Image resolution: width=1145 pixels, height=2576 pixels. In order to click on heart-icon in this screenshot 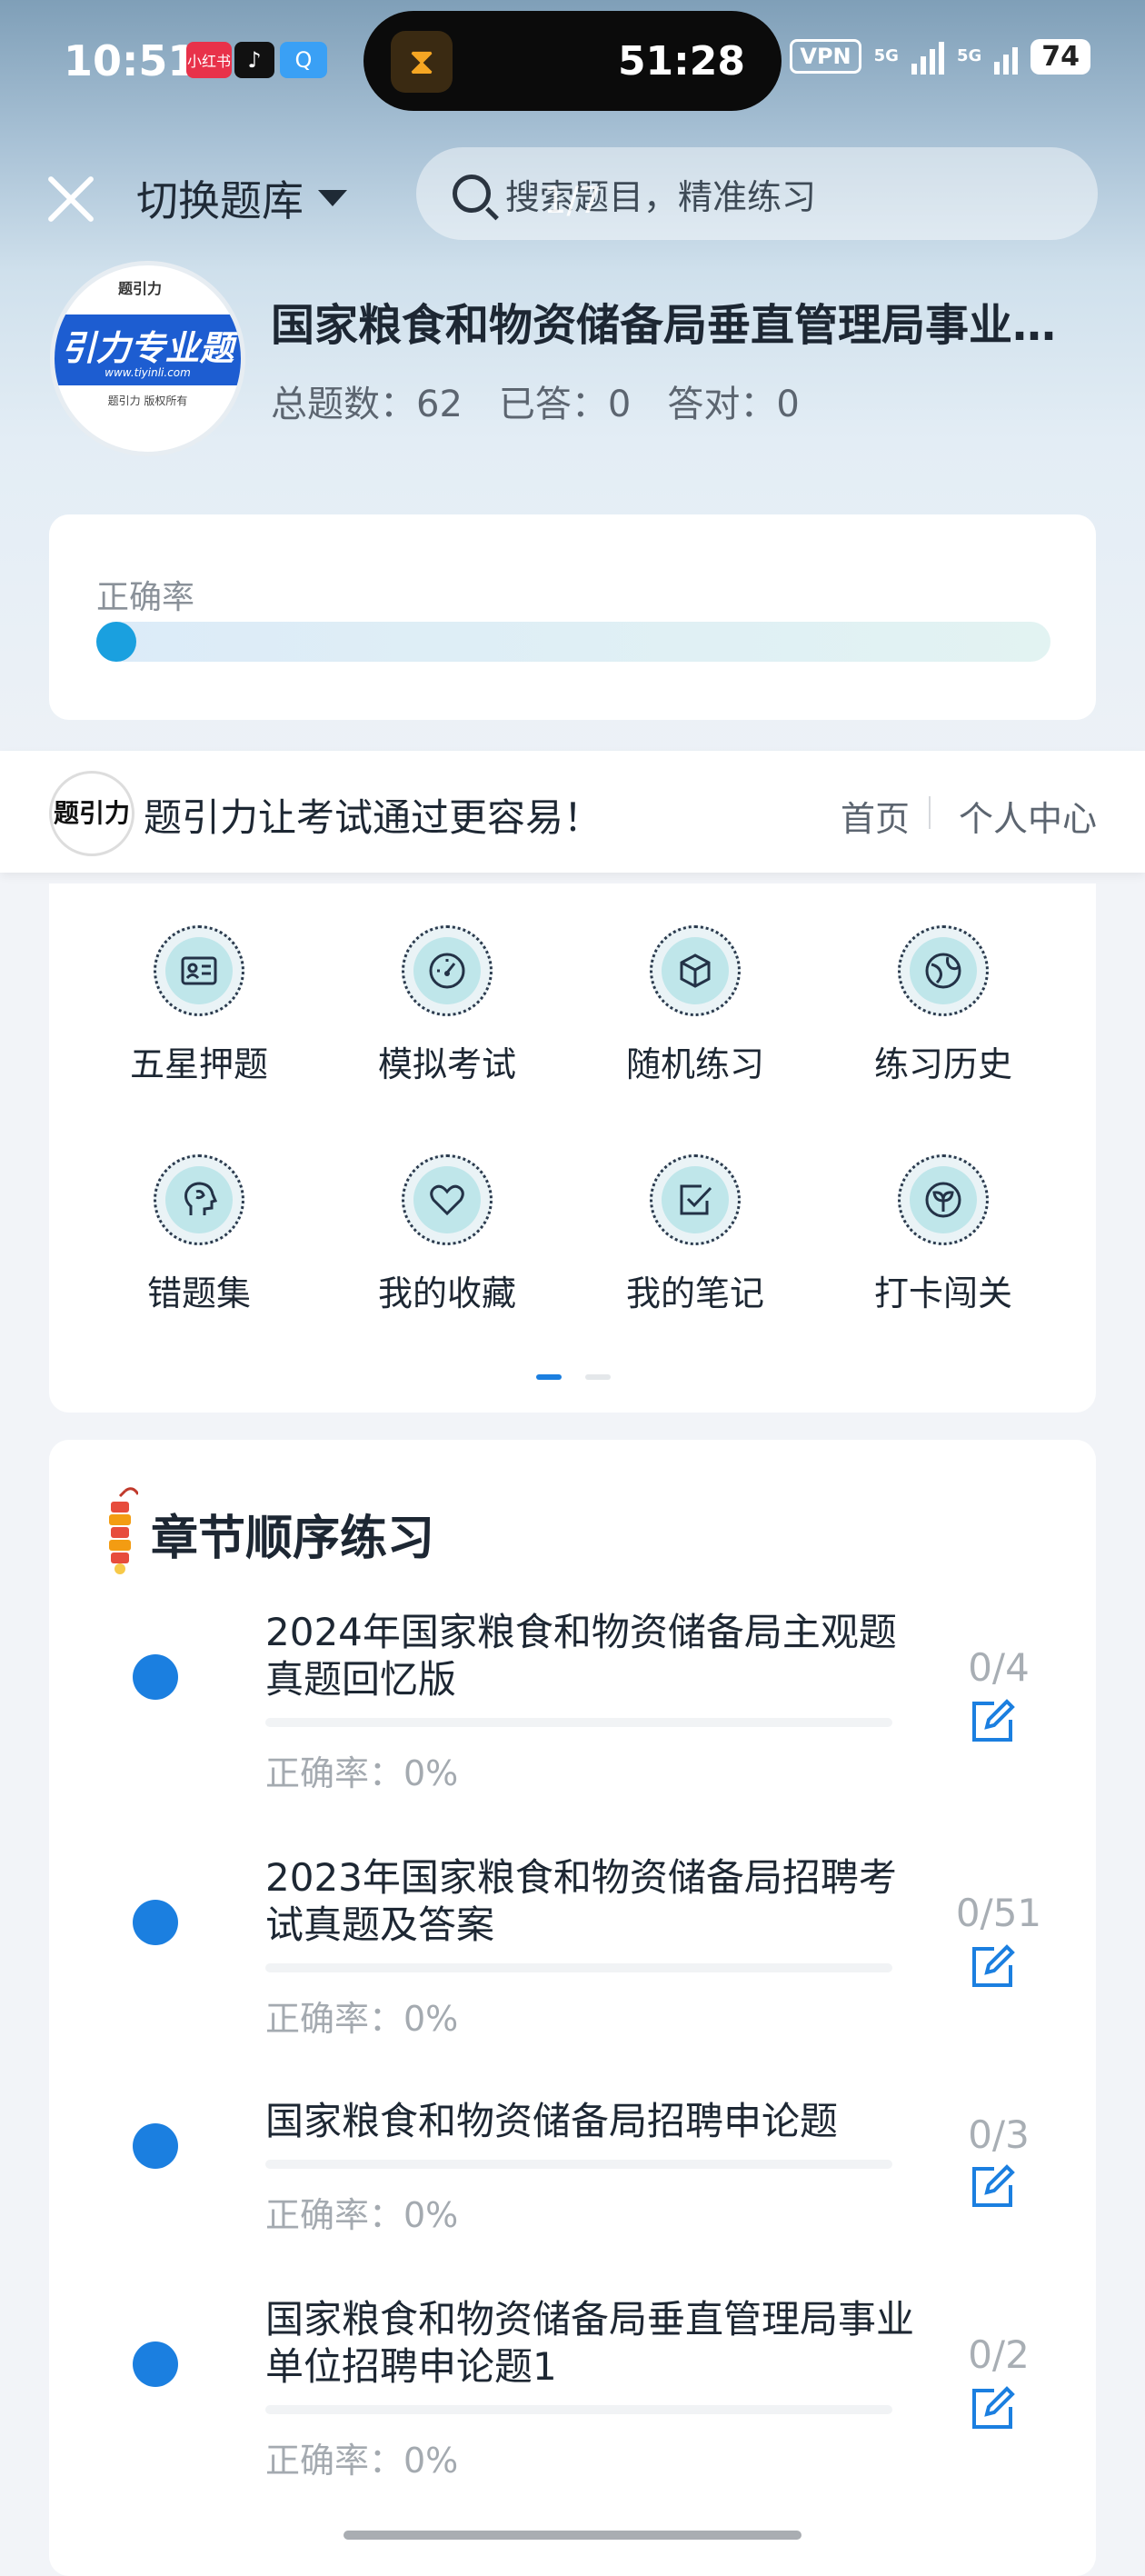, I will do `click(447, 1200)`.